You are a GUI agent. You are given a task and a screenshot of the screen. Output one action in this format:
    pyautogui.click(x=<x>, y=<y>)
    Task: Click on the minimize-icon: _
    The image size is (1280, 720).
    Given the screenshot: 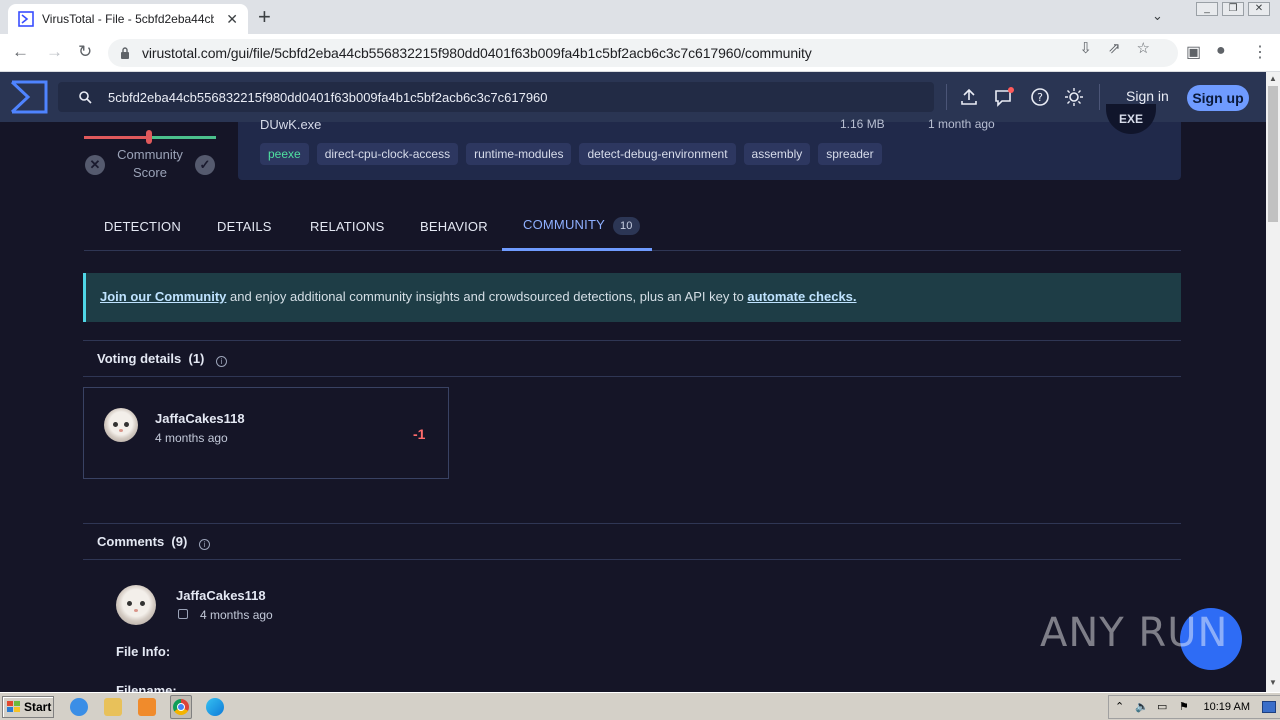 What is the action you would take?
    pyautogui.click(x=1207, y=9)
    